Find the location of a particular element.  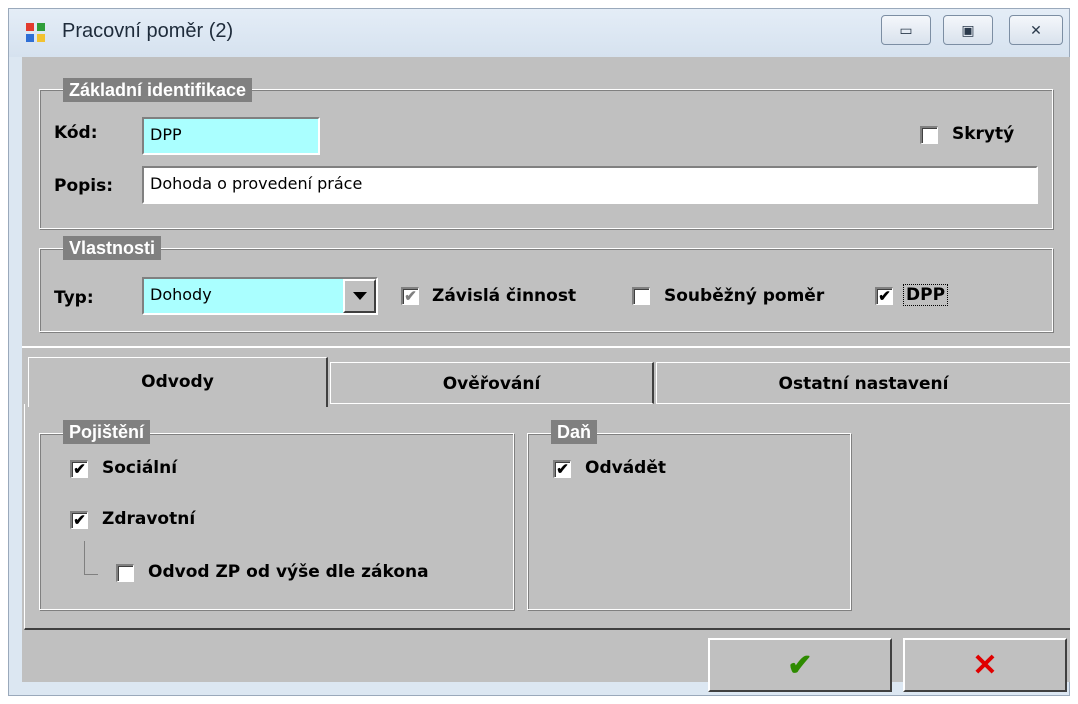

health-label: Zdravotní is located at coordinates (149, 519).